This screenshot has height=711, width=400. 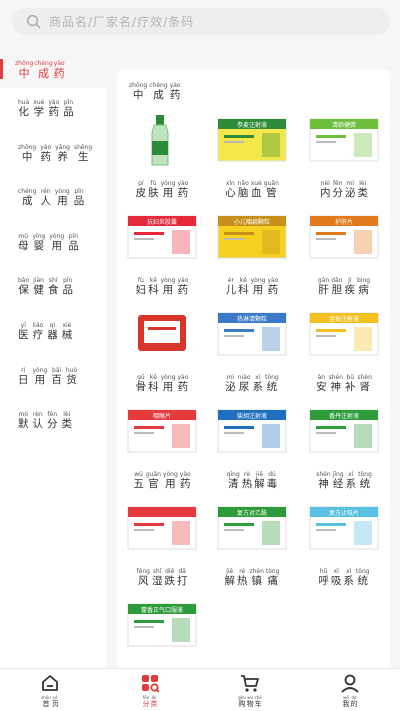 What do you see at coordinates (252, 156) in the screenshot?
I see `product-category-item: 参麦注射液 xīn 心 nǎo 脑 xuè 血 guǎn 管` at bounding box center [252, 156].